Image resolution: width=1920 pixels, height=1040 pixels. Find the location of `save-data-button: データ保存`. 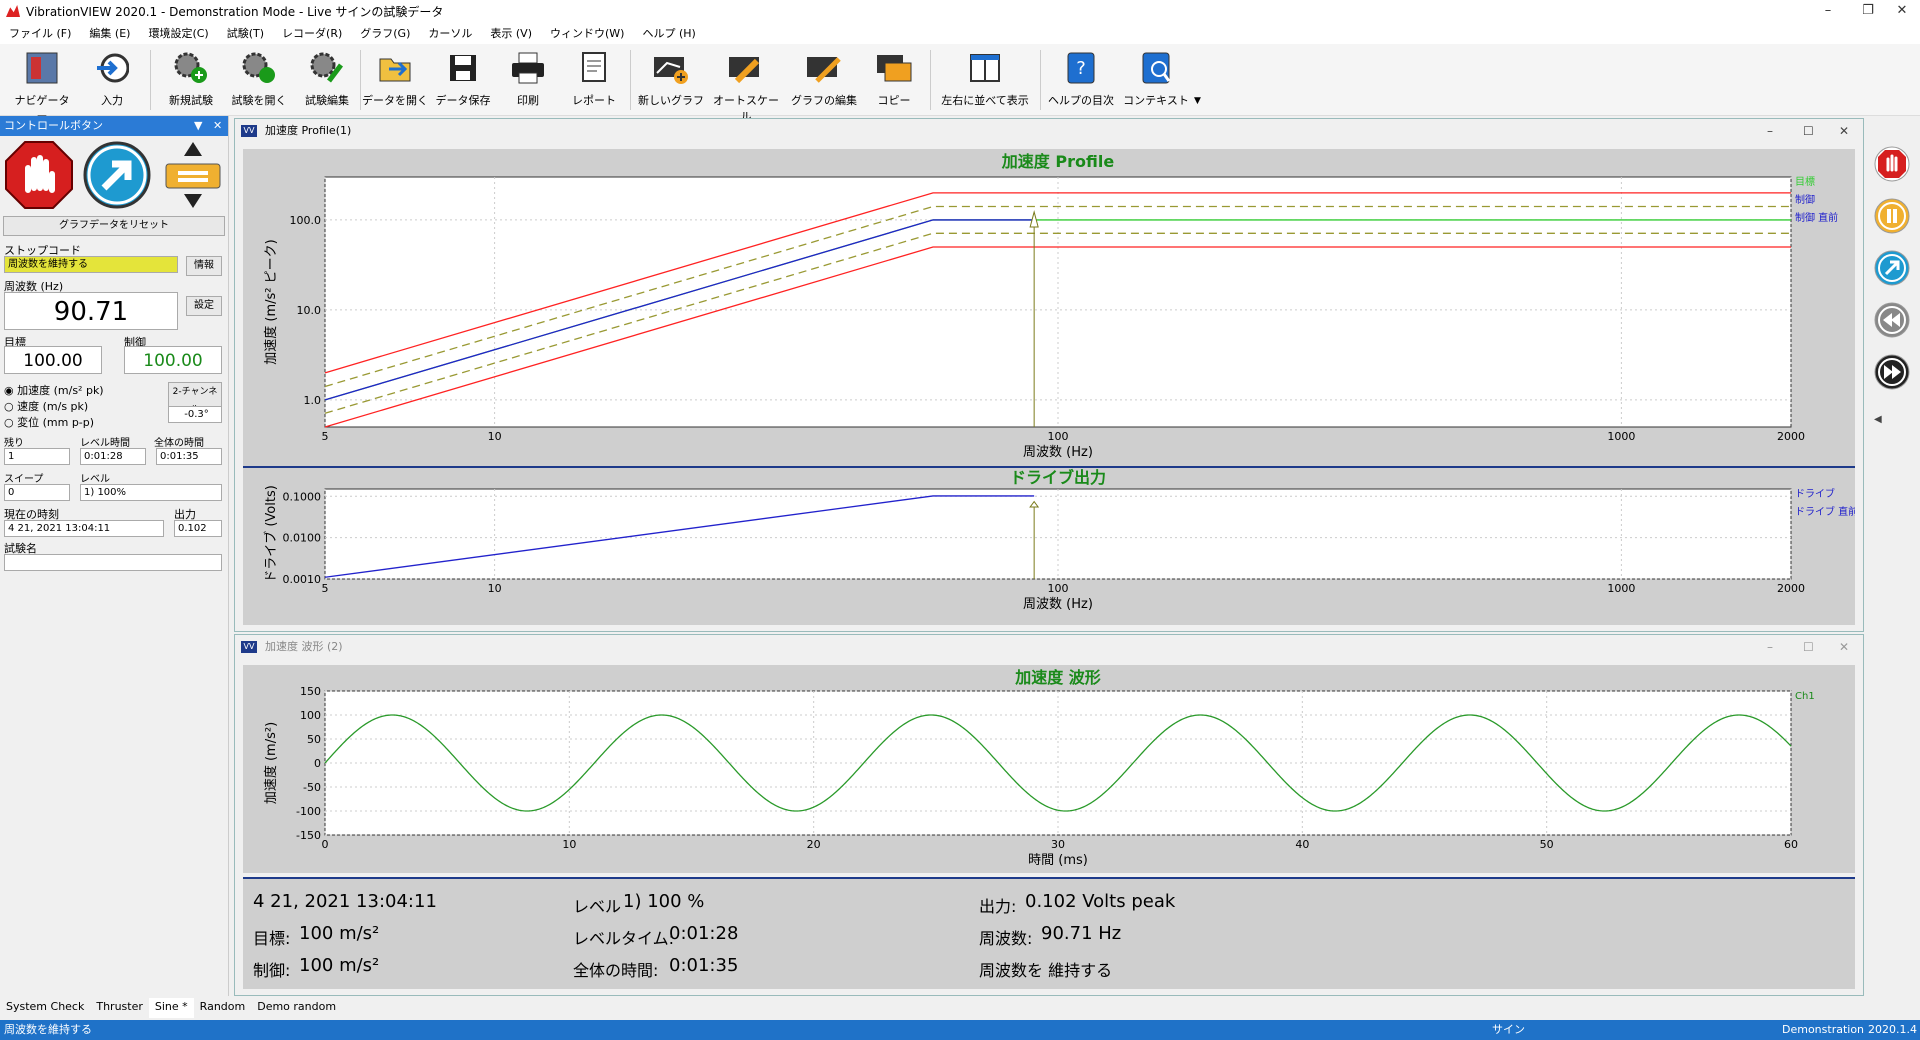

save-data-button: データ保存 is located at coordinates (463, 78).